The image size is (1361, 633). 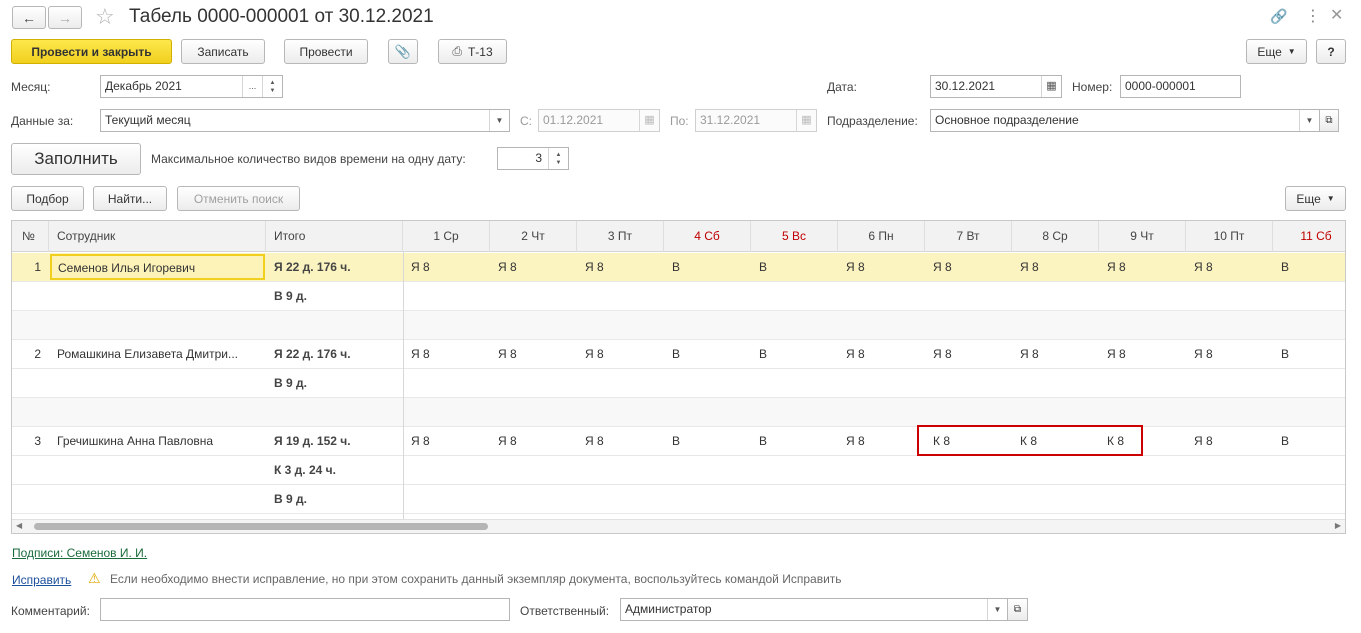 I want to click on help-button: ?, so click(x=1331, y=51).